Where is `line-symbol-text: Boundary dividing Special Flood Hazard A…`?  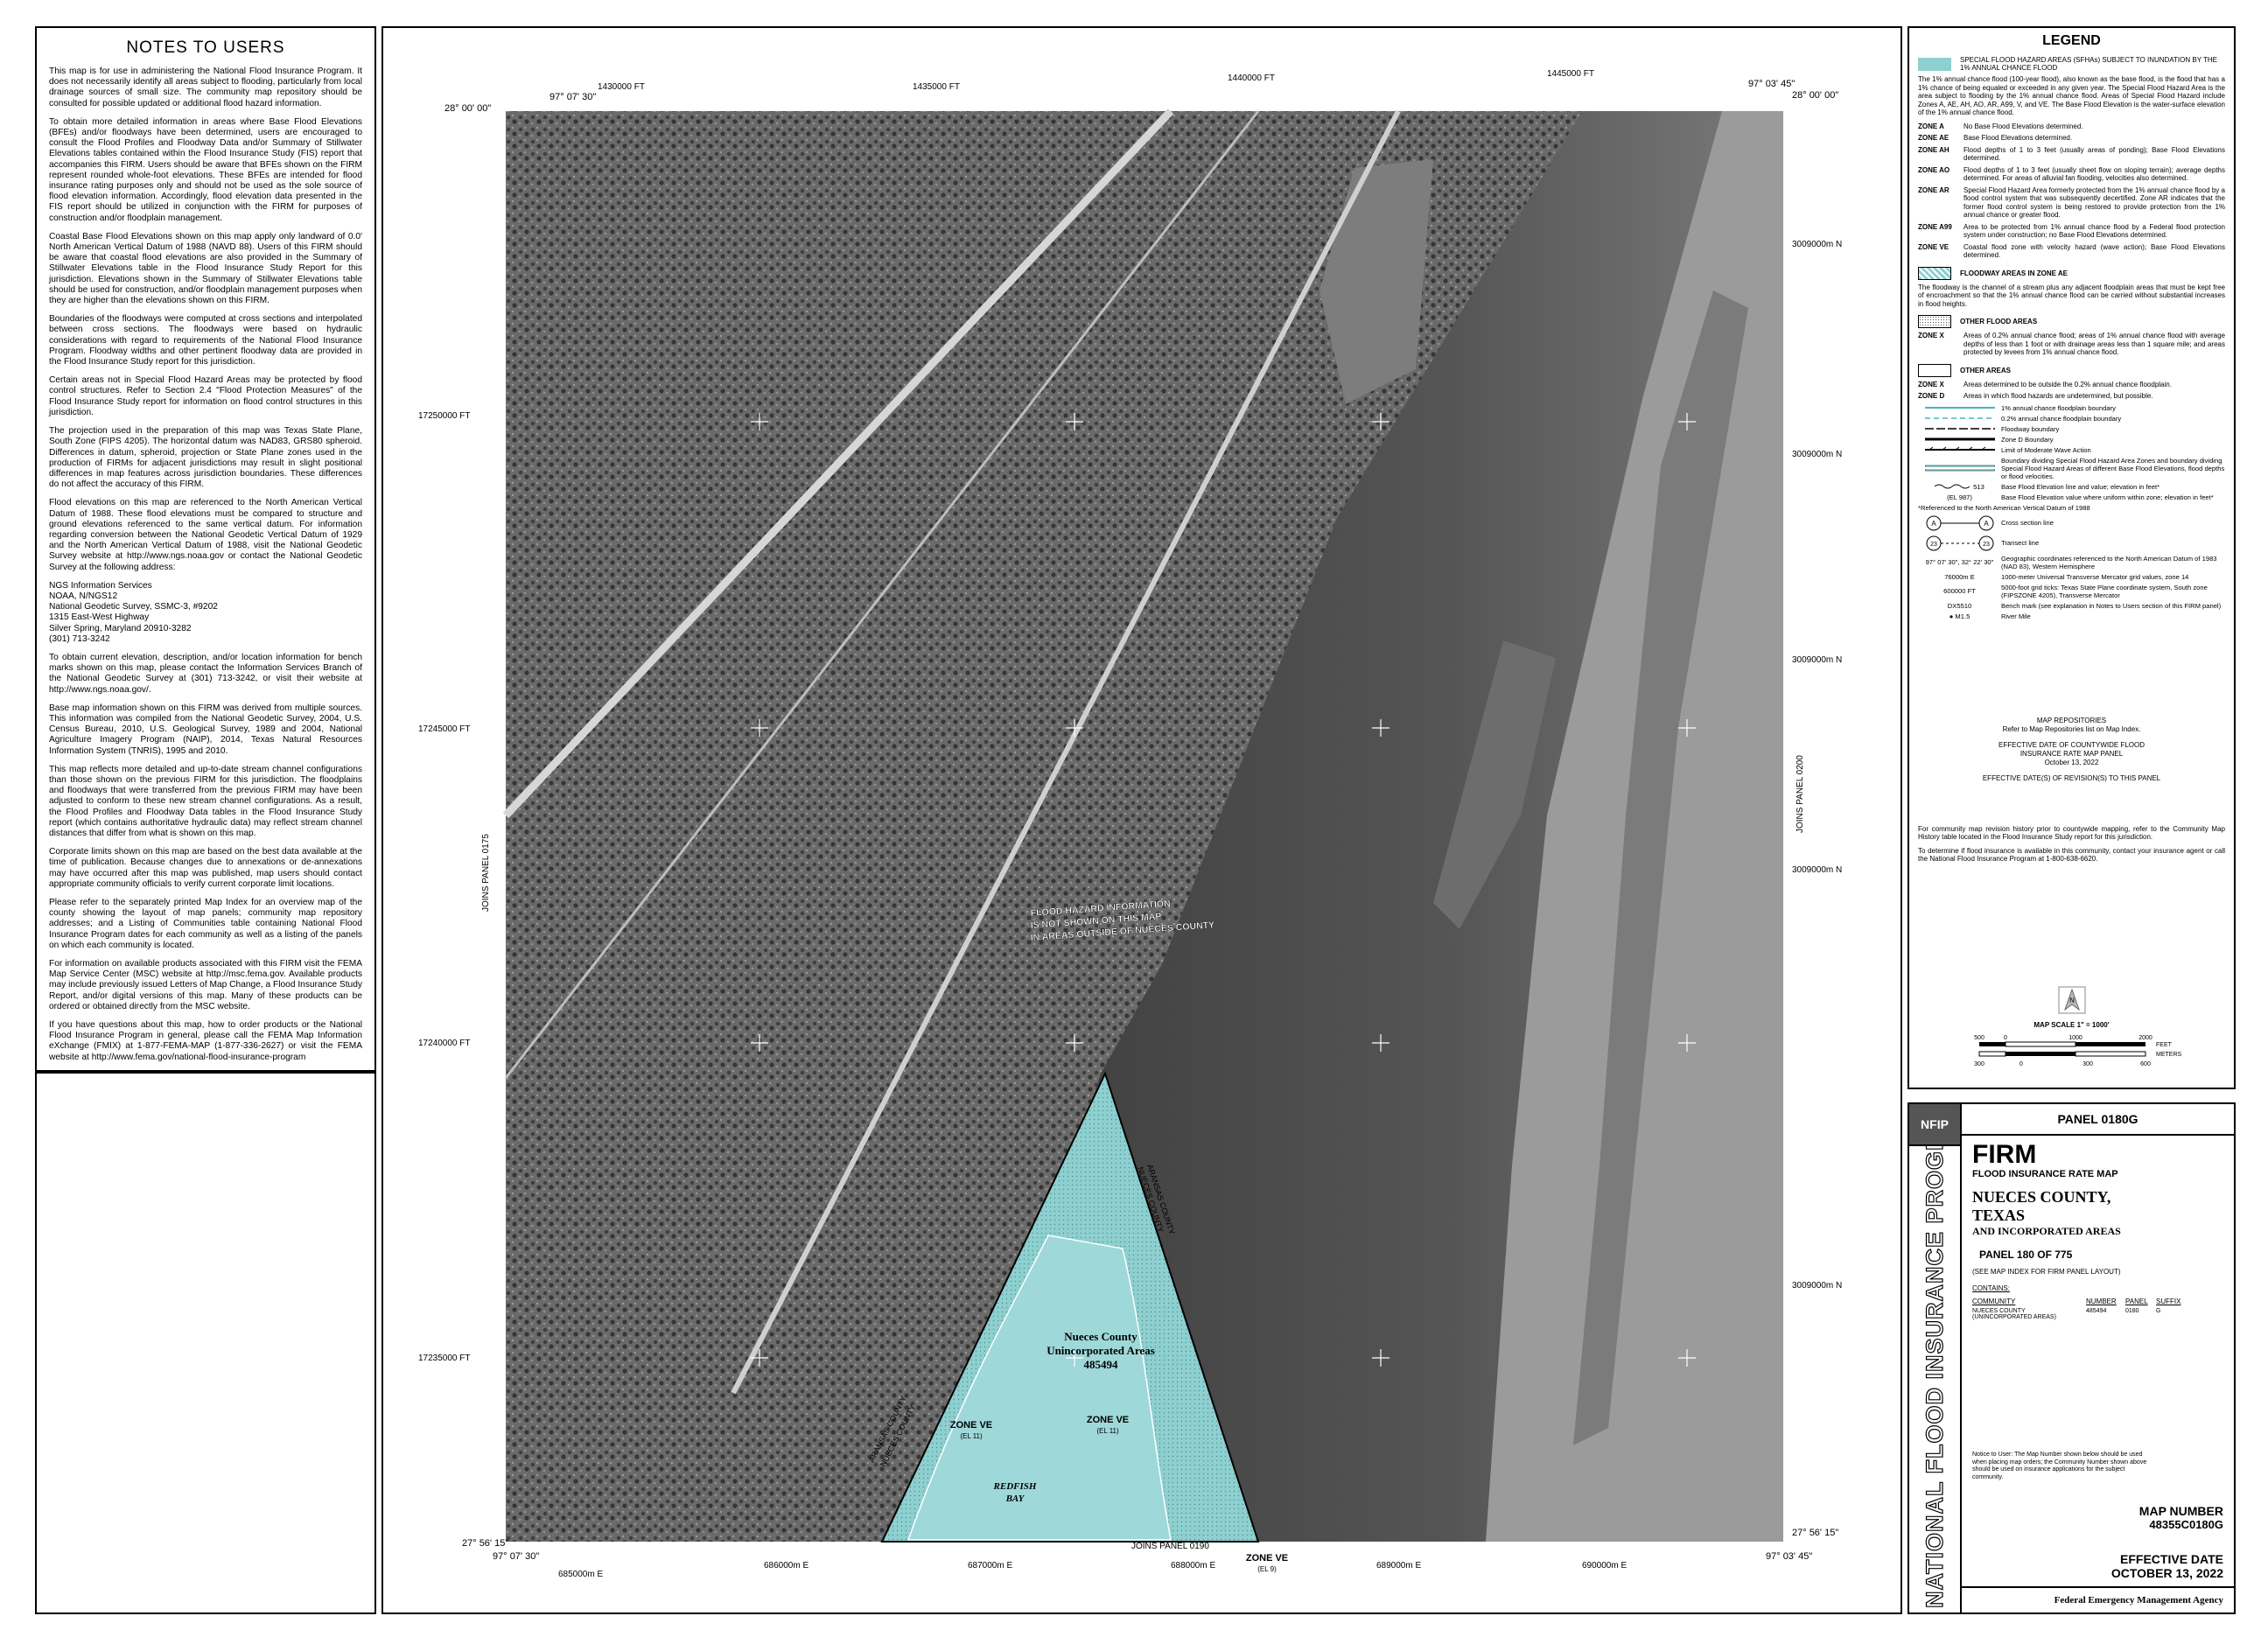 line-symbol-text: Boundary dividing Special Flood Hazard A… is located at coordinates (2113, 468).